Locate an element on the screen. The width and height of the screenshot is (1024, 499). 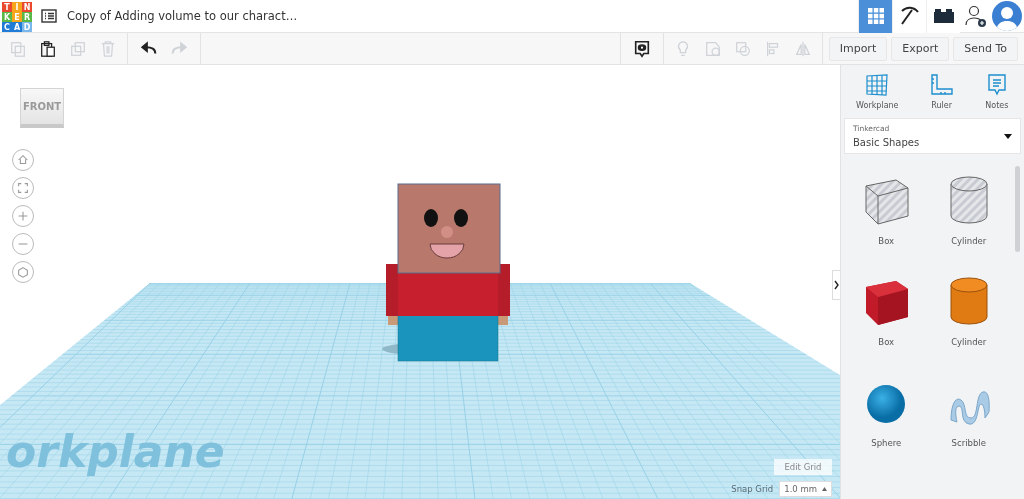
perspective-icon is located at coordinates (23, 272).